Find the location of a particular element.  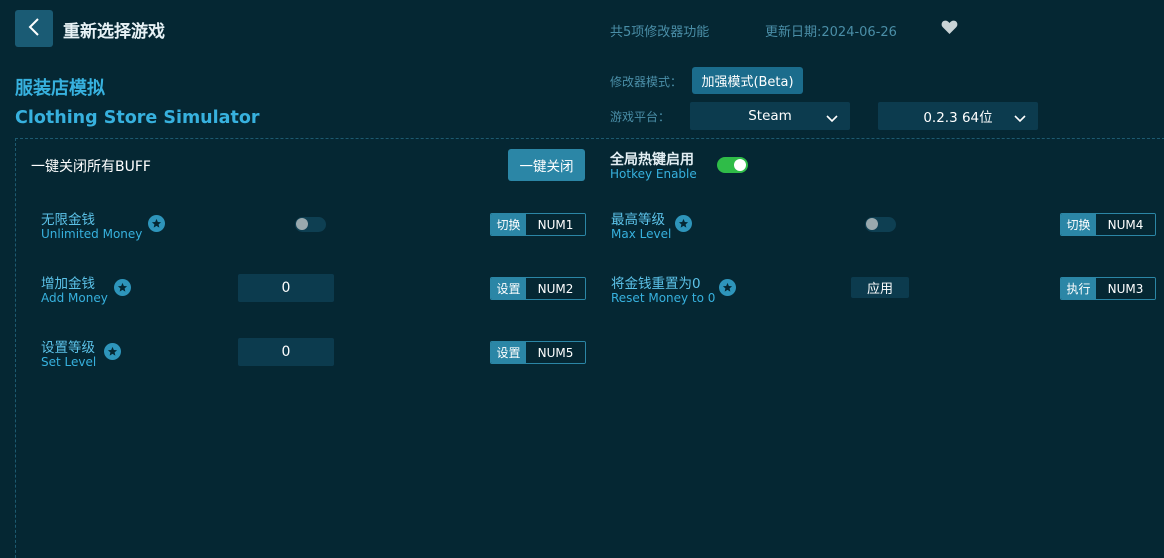

hotkey-action: 执行 is located at coordinates (1078, 288).